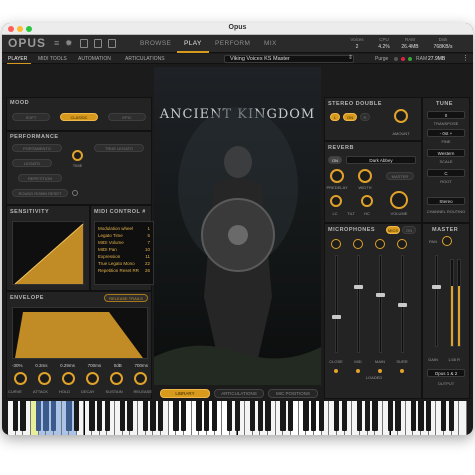 The image size is (475, 475). What do you see at coordinates (293, 393) in the screenshot?
I see `mic-positions-tab: MIC POSITIONS` at bounding box center [293, 393].